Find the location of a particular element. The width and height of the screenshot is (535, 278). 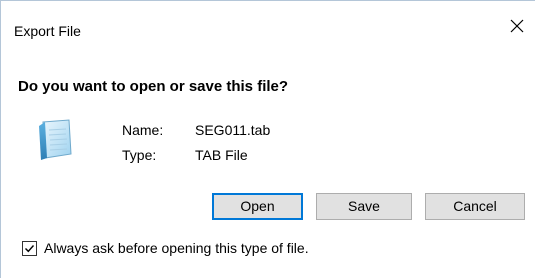

dialog-prompt: Do you want to open or save this file? is located at coordinates (153, 86).